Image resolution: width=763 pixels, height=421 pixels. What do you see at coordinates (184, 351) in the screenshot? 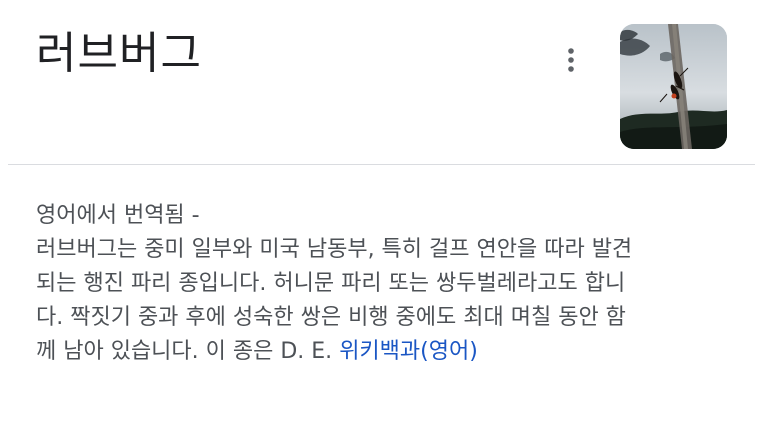
I see `description-line: 께 남아 있습니다. 이 종은 D. E.` at bounding box center [184, 351].